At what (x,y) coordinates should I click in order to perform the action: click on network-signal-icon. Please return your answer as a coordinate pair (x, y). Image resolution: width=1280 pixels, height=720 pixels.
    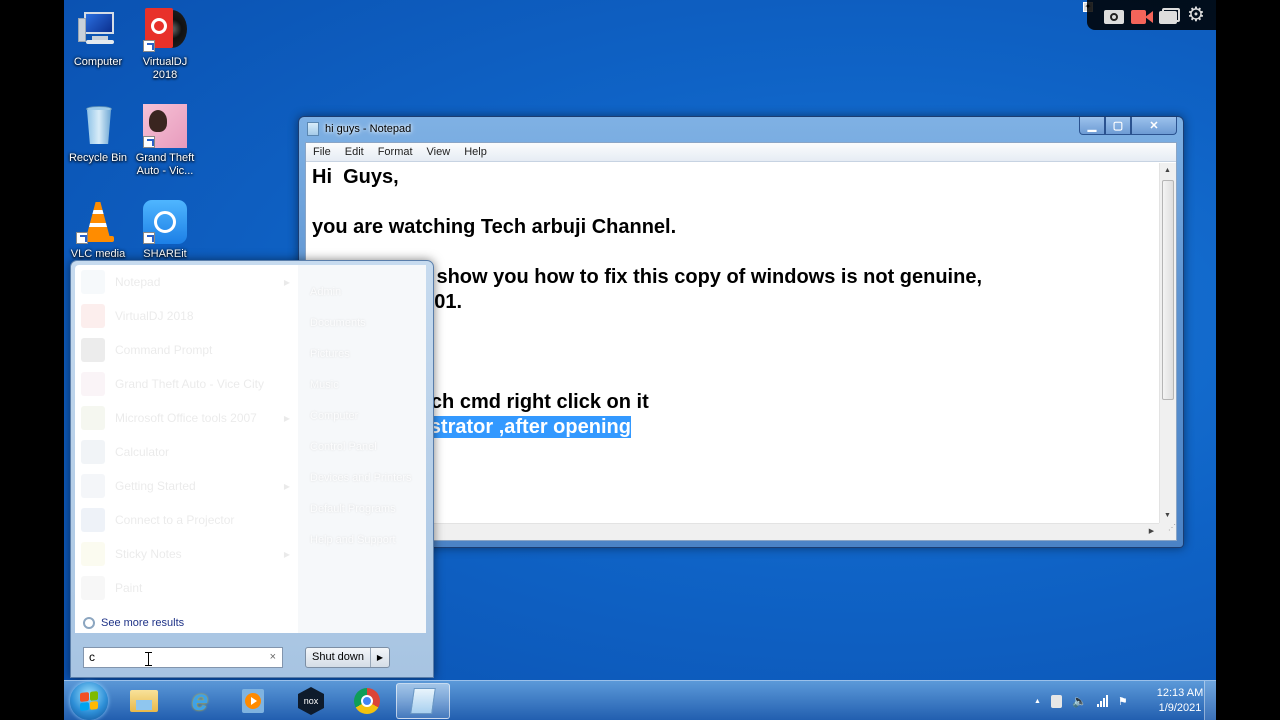
    Looking at the image, I should click on (1102, 701).